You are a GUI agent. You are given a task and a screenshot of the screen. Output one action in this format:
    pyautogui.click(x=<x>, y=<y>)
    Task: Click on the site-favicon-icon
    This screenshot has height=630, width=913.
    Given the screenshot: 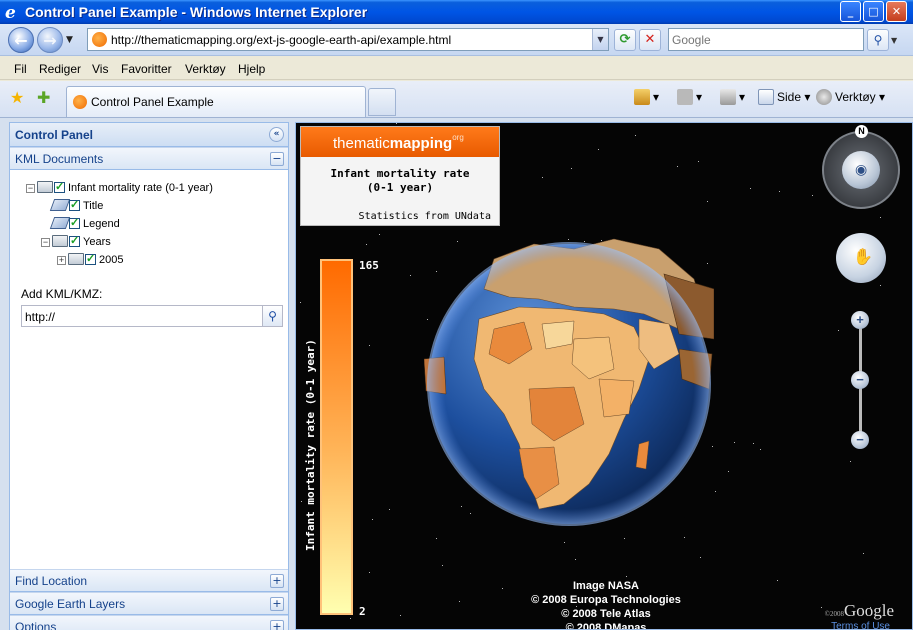 What is the action you would take?
    pyautogui.click(x=99, y=39)
    